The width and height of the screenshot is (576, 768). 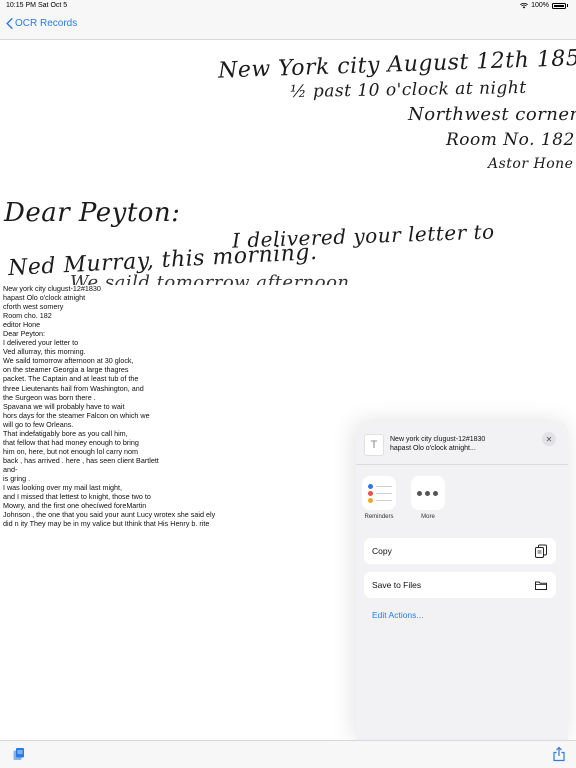 I want to click on ocr-line: I delivered your letter to, so click(x=41, y=343).